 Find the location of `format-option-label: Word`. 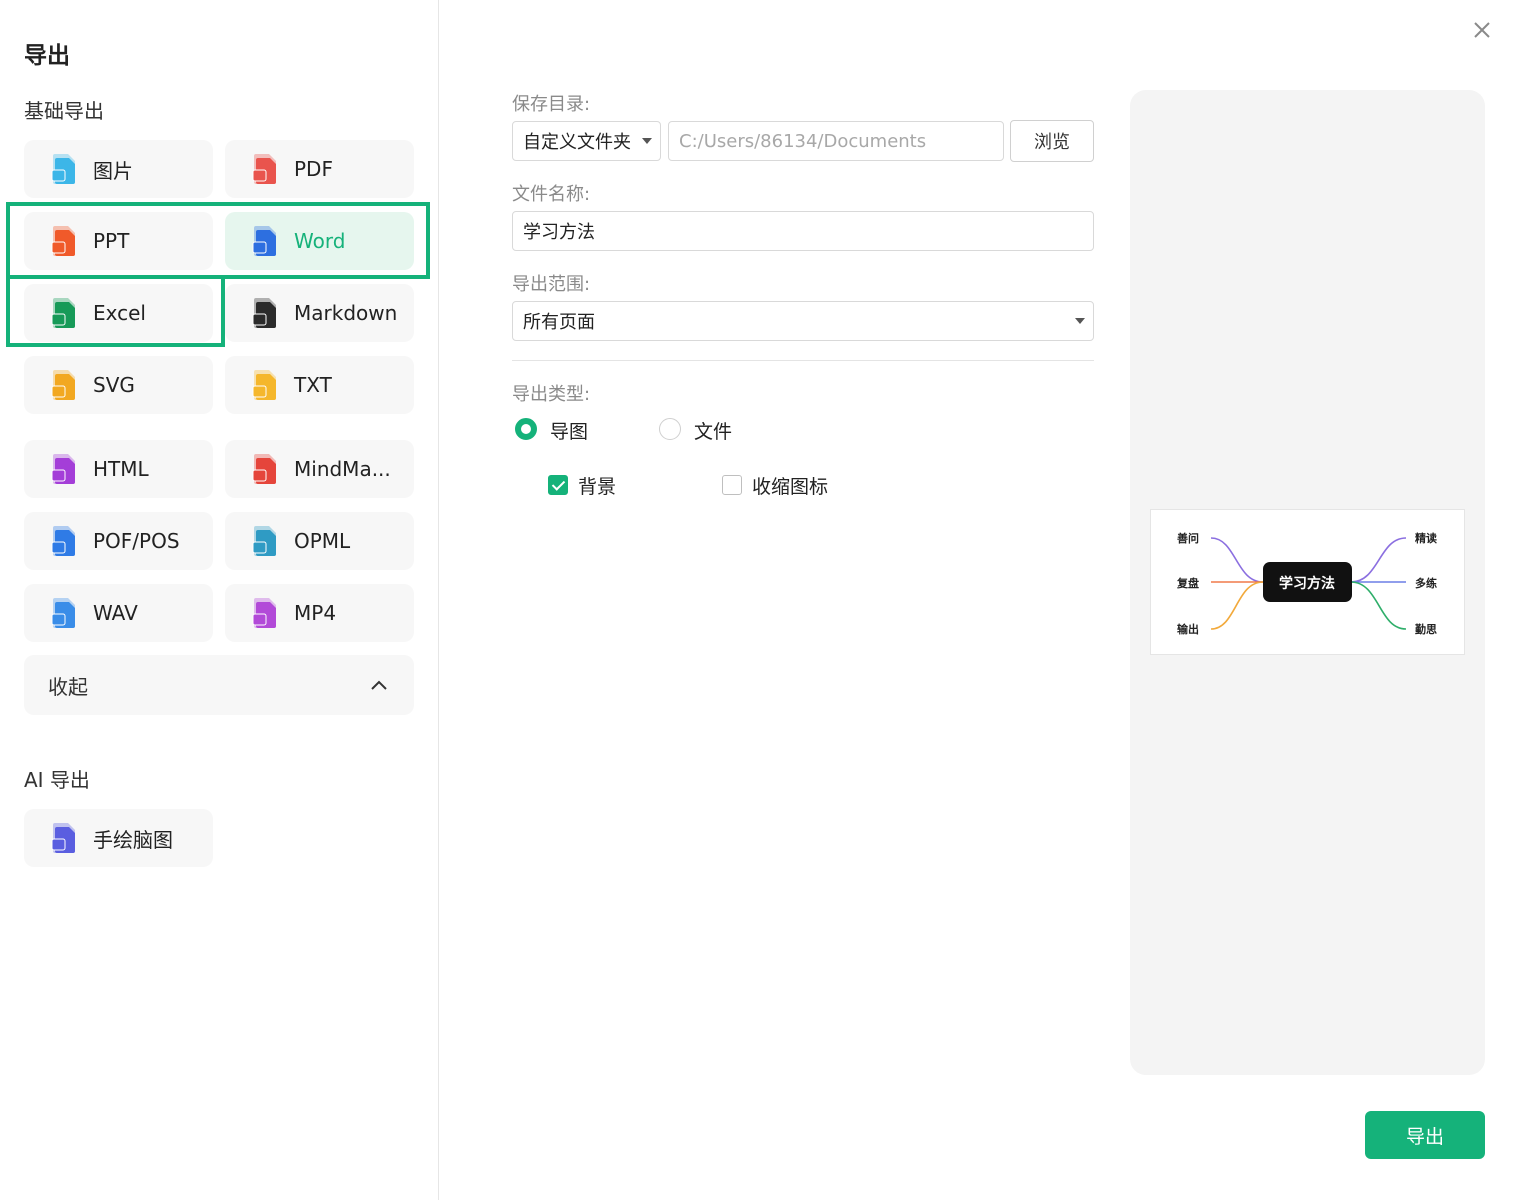

format-option-label: Word is located at coordinates (320, 241).